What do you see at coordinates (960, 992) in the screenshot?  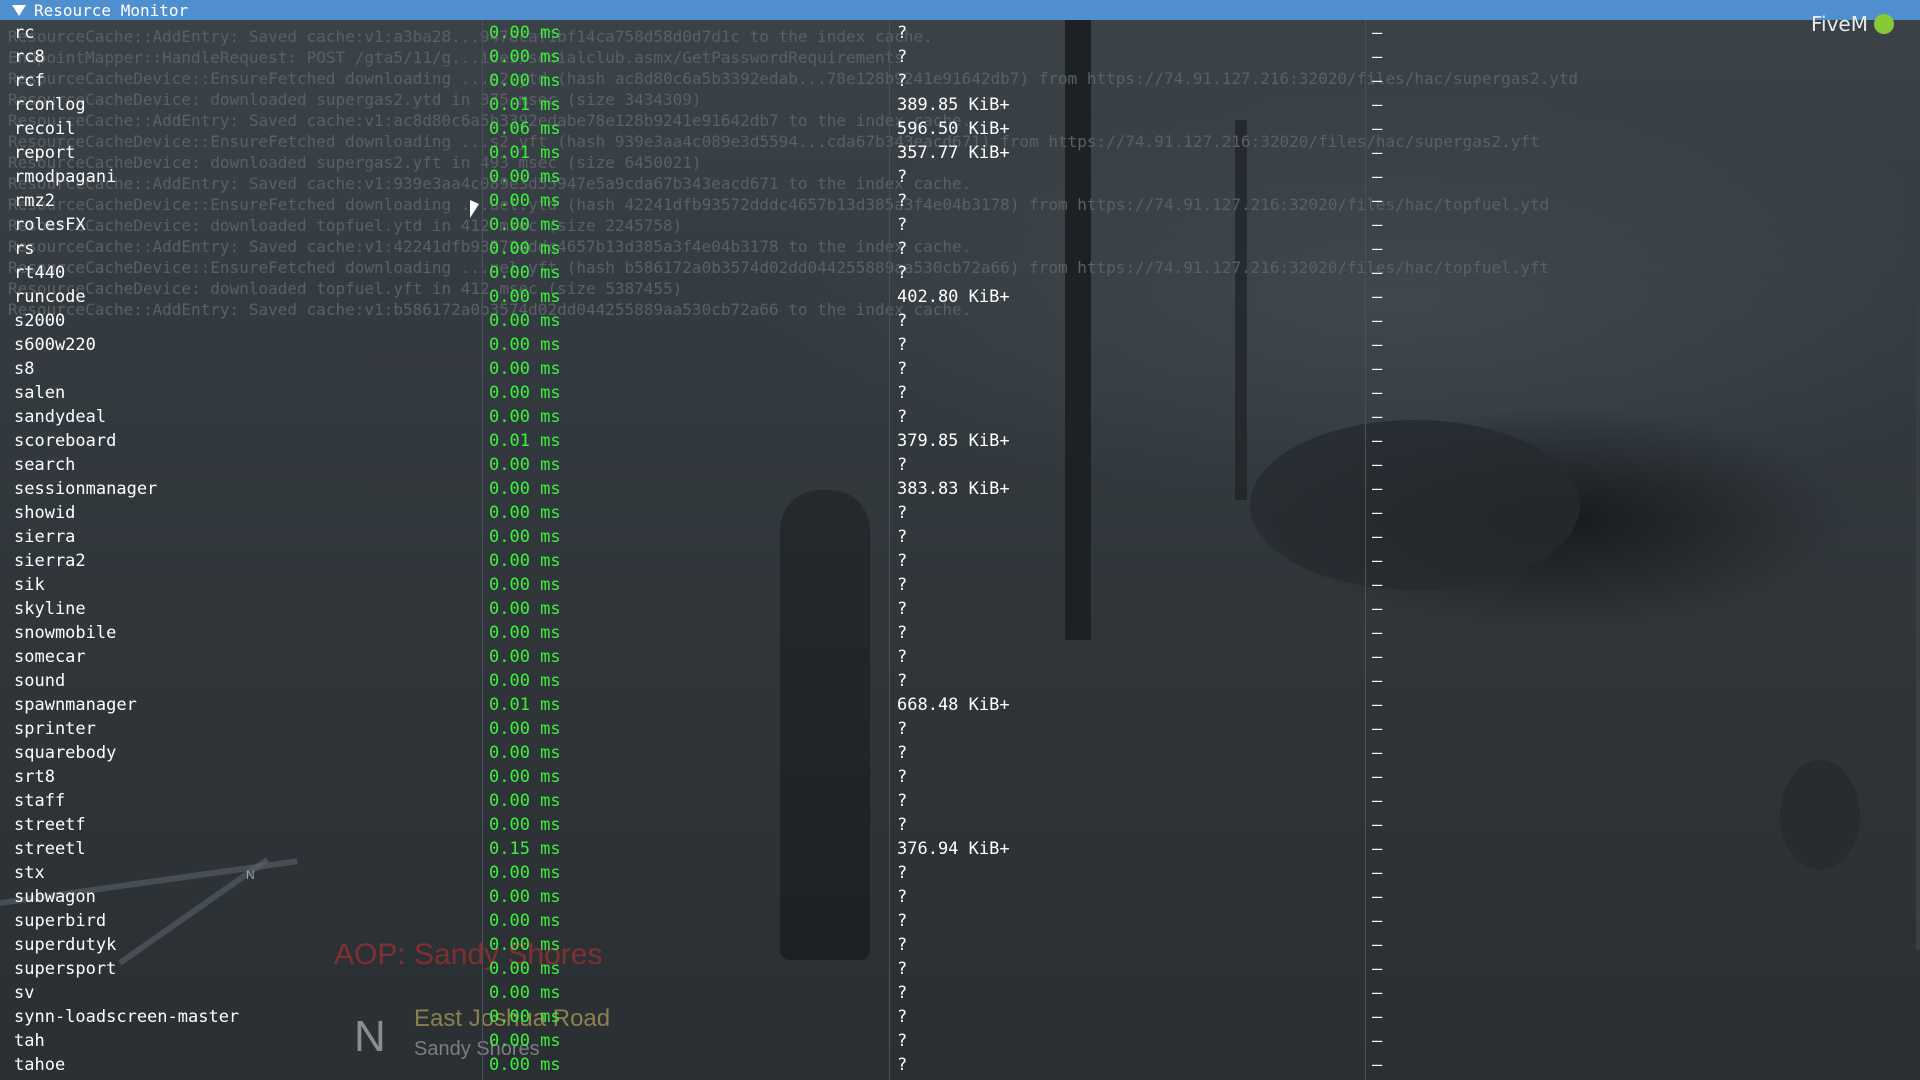 I see `table-row: sv 0.00 ms? –` at bounding box center [960, 992].